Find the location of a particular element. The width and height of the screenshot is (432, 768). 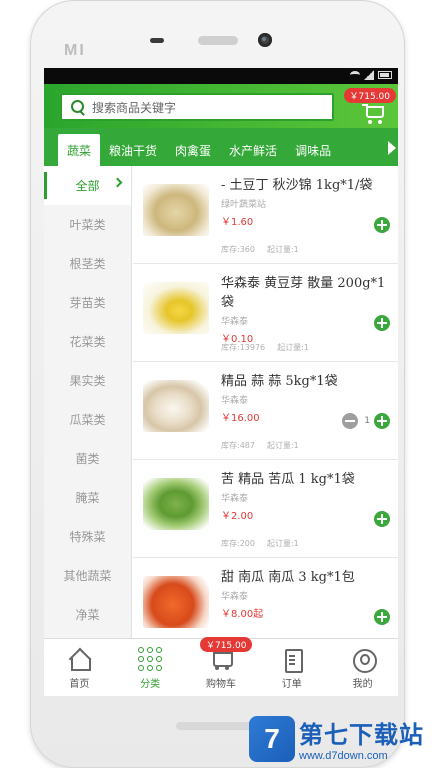

product-name: 精品 蒜 蒜 5kg*1袋 is located at coordinates (279, 381).